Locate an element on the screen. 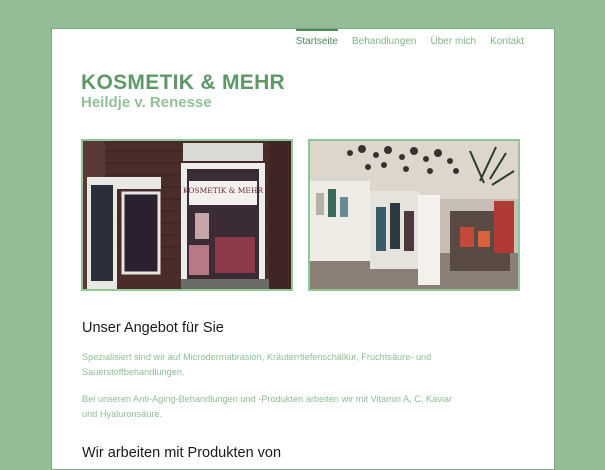  heading-offer: Unser Angebot für Sie is located at coordinates (153, 328).